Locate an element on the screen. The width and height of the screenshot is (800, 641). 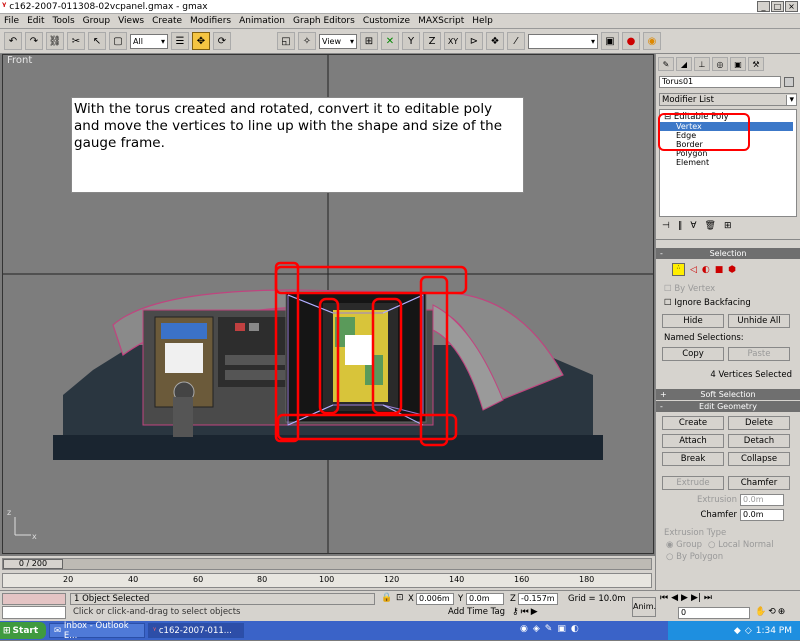
menu-tools: Tools is located at coordinates (64, 21).